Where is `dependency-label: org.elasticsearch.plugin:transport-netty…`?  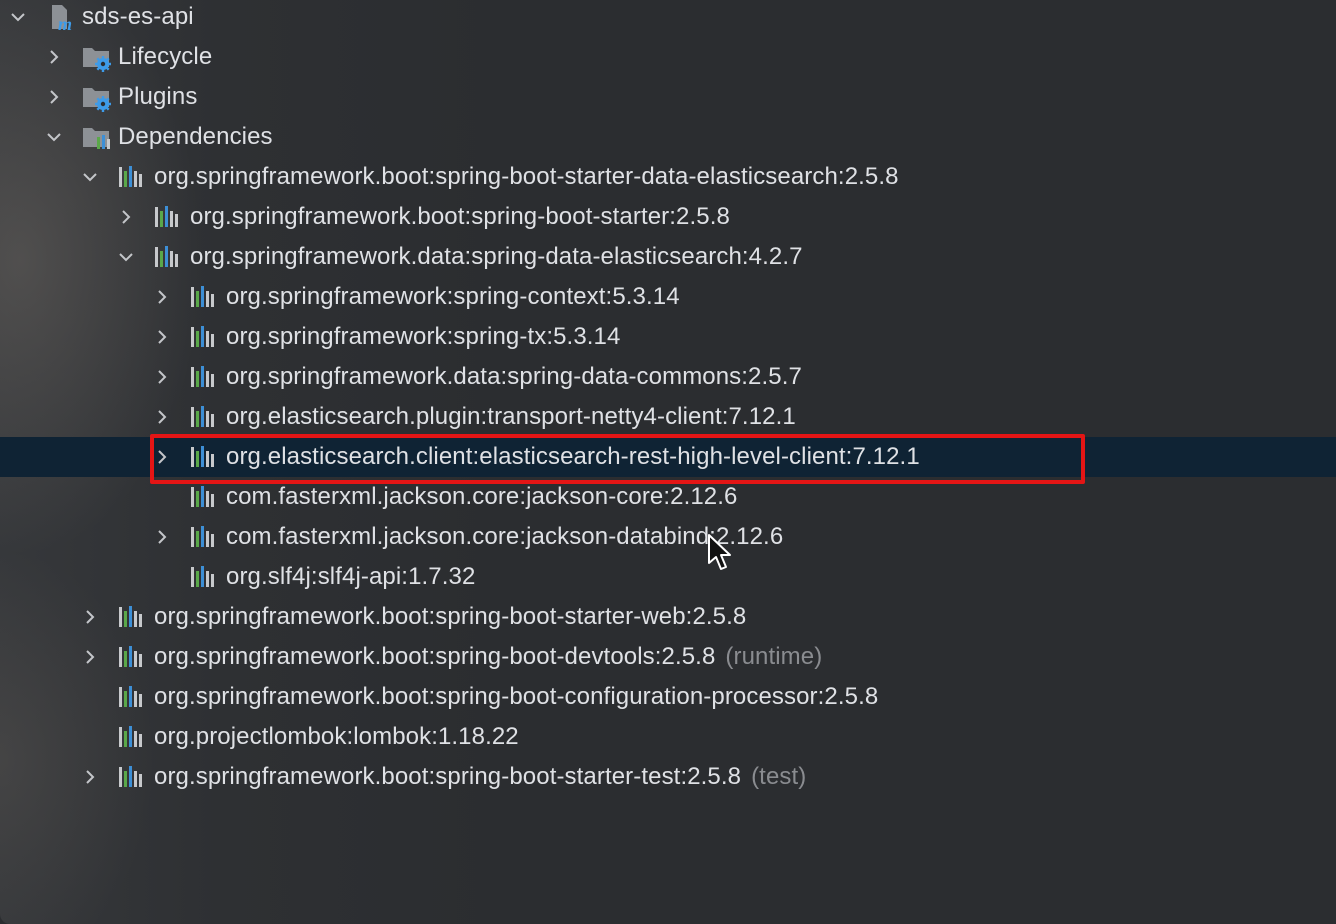 dependency-label: org.elasticsearch.plugin:transport-netty… is located at coordinates (511, 416).